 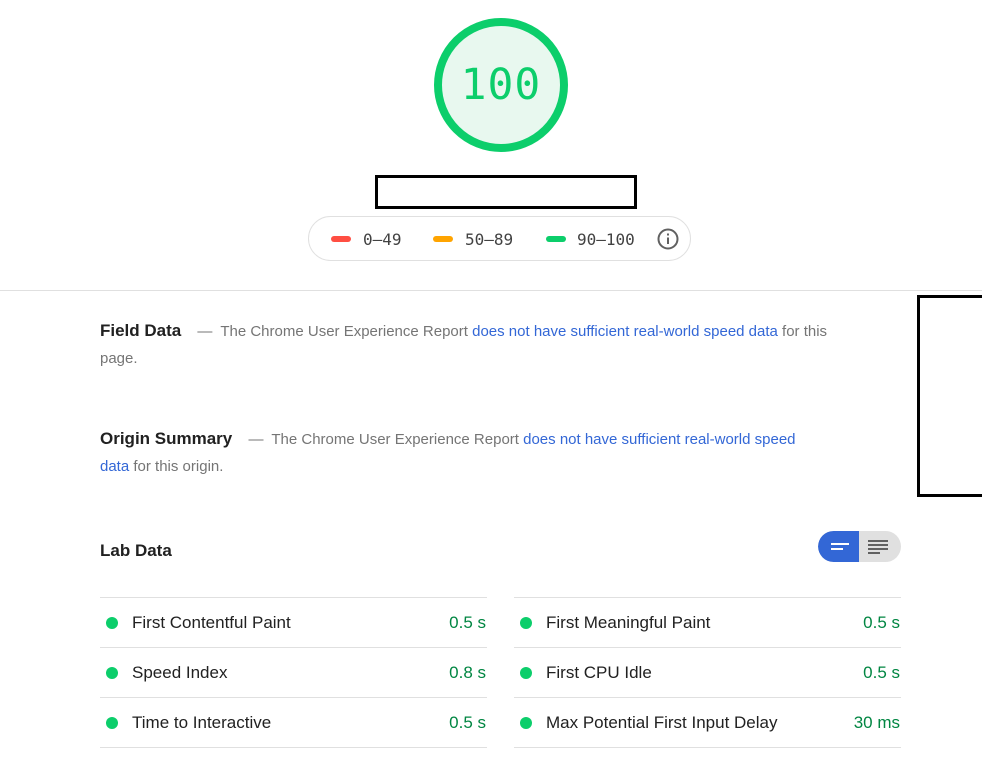 I want to click on header-divider, so click(x=491, y=290).